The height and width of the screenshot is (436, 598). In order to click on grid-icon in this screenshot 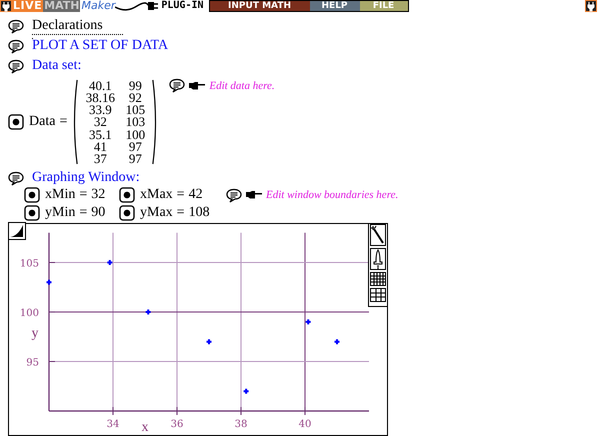, I will do `click(378, 295)`.